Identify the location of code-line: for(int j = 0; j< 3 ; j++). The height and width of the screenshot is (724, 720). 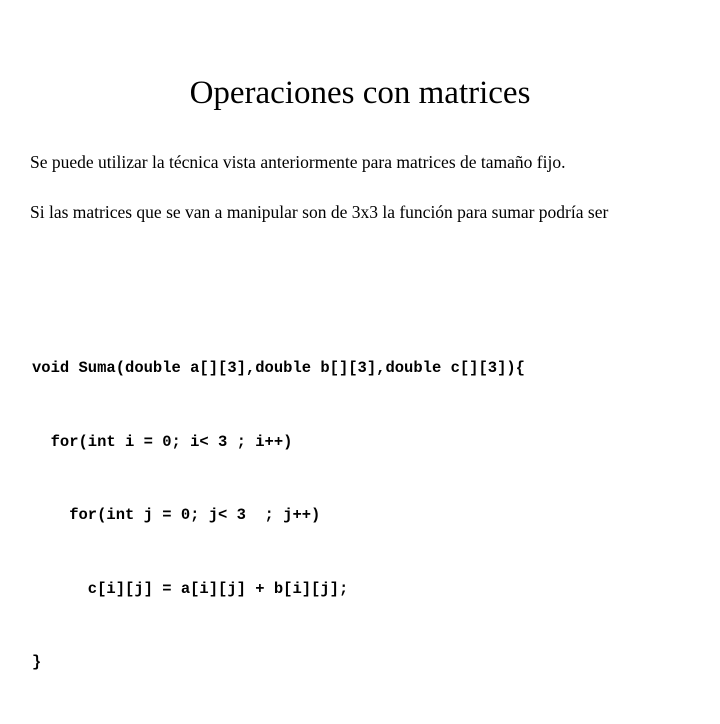
(176, 515).